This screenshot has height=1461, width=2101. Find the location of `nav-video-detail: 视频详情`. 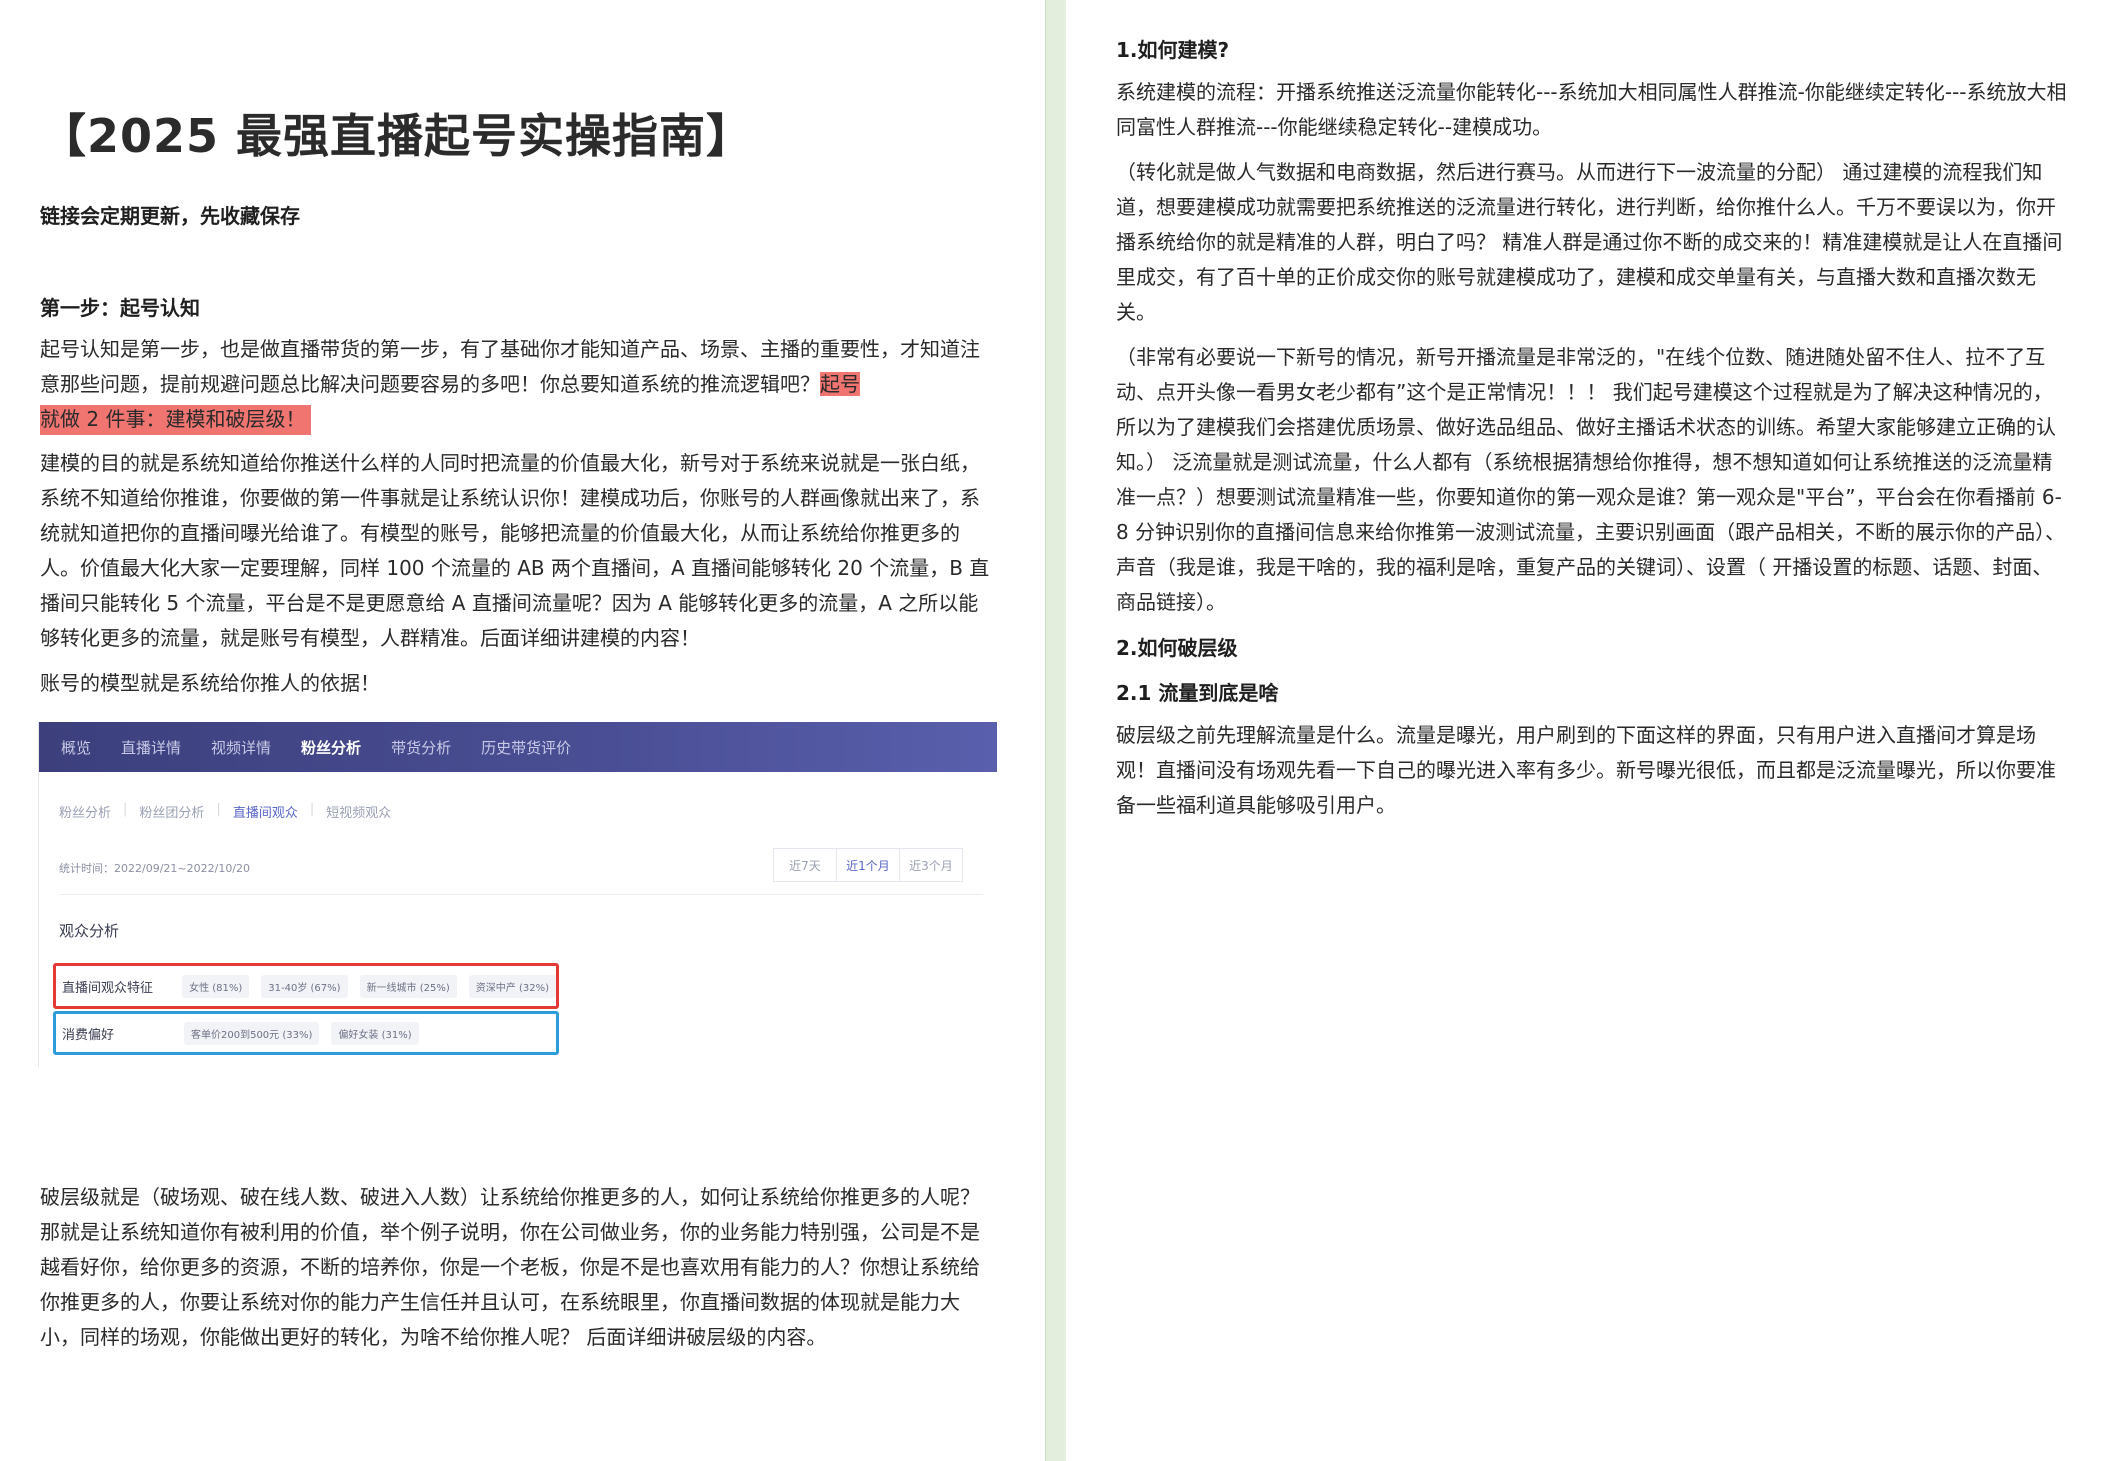

nav-video-detail: 视频详情 is located at coordinates (241, 747).